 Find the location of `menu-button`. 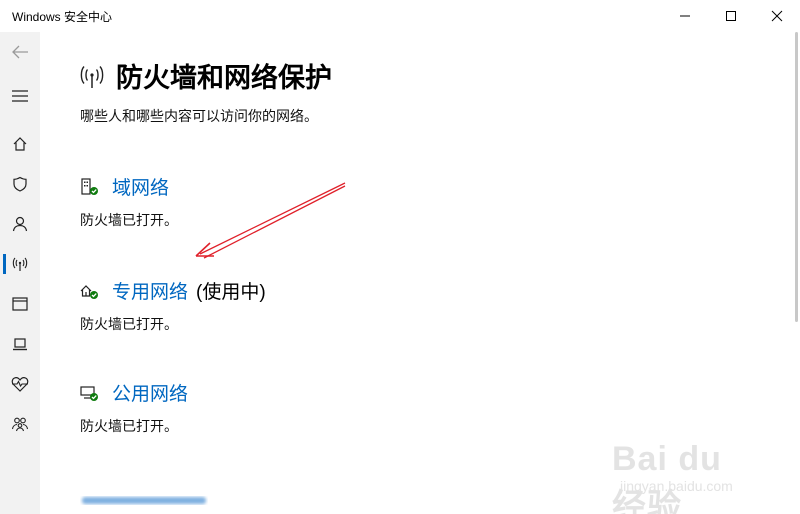

menu-button is located at coordinates (20, 96).